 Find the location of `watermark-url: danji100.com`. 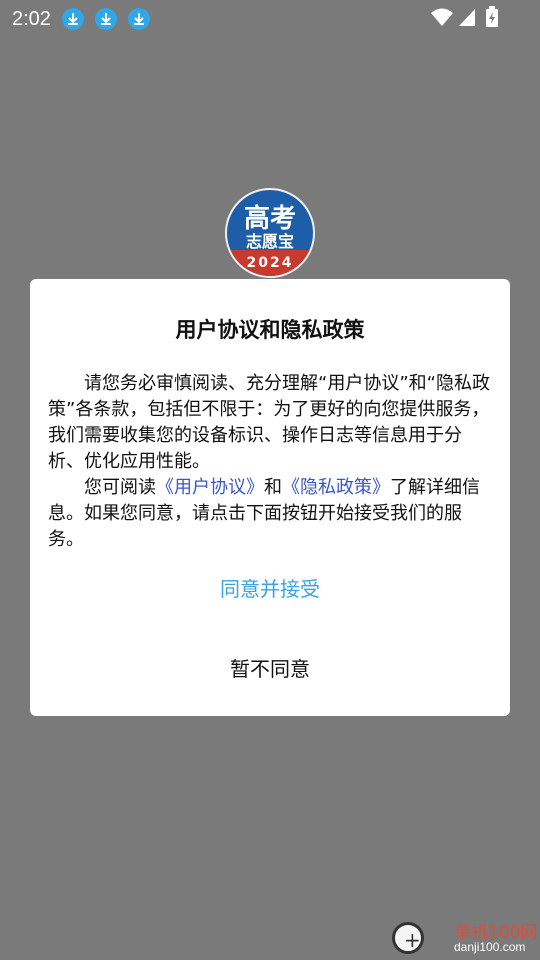

watermark-url: danji100.com is located at coordinates (490, 947).